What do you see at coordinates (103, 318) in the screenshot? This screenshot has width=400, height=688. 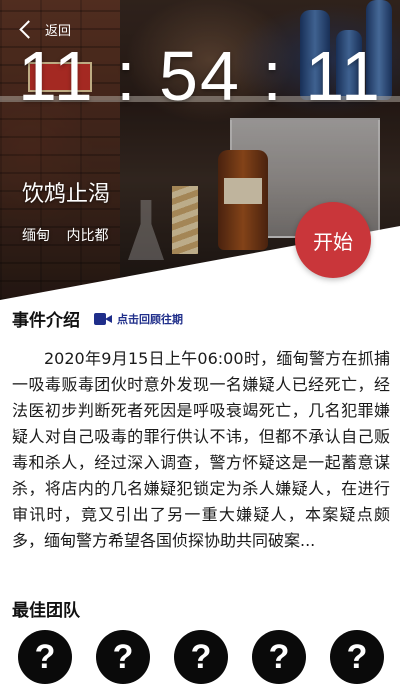 I see `video-camera-icon` at bounding box center [103, 318].